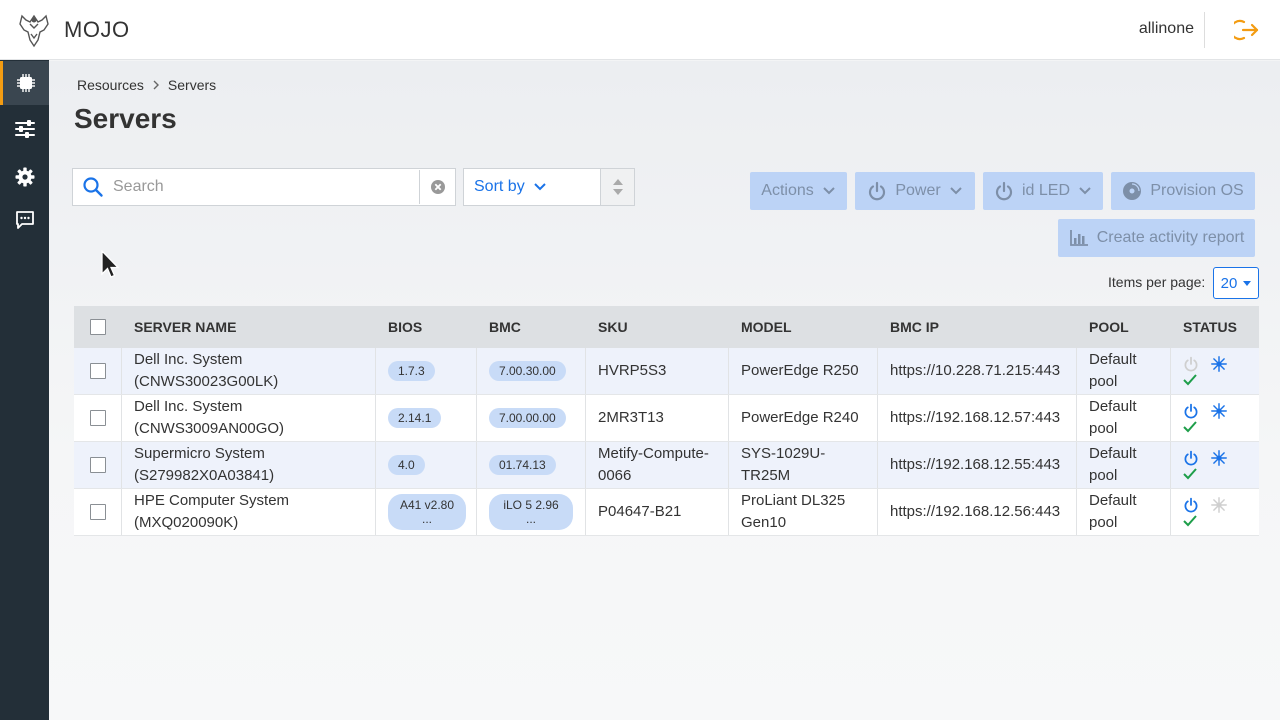 The height and width of the screenshot is (720, 1280). I want to click on bmc-ip-cell: https://192.168.12.57:443, so click(977, 418).